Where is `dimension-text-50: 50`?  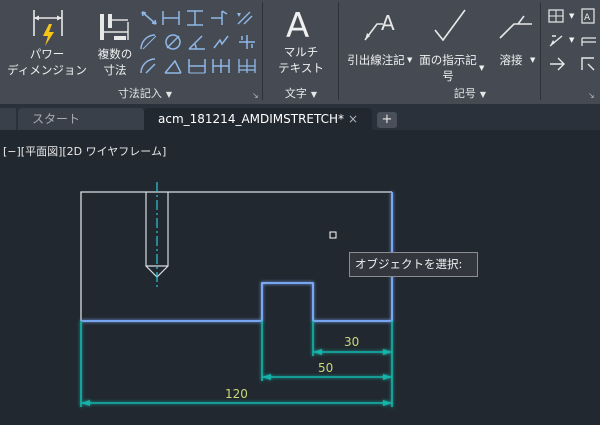
dimension-text-50: 50 is located at coordinates (325, 368).